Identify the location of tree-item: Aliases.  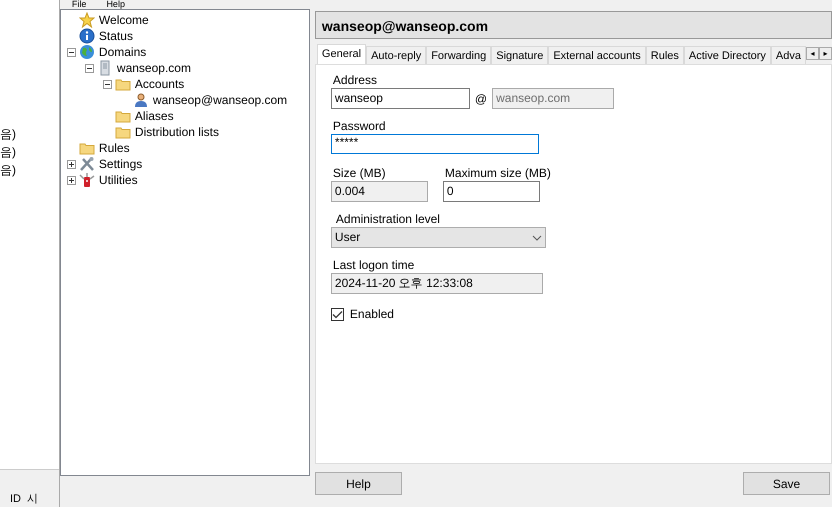
(154, 116).